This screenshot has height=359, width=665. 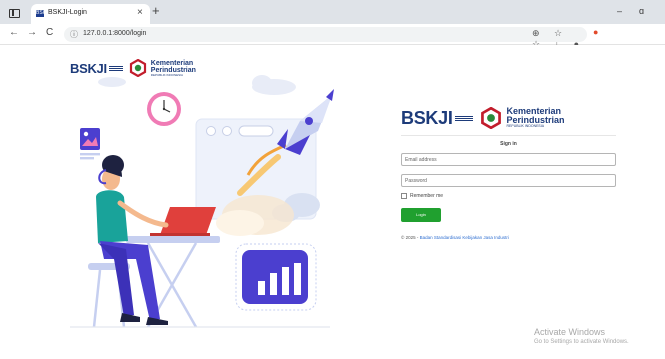 I want to click on image-card-icon, so click(x=90, y=144).